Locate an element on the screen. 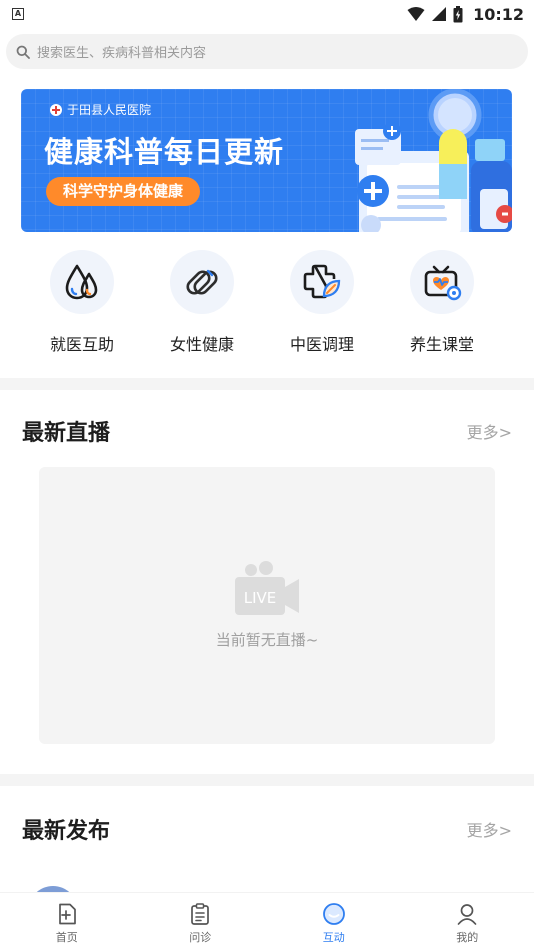  search-bar: 搜索医生、疾病科普相关内容 is located at coordinates (267, 51).